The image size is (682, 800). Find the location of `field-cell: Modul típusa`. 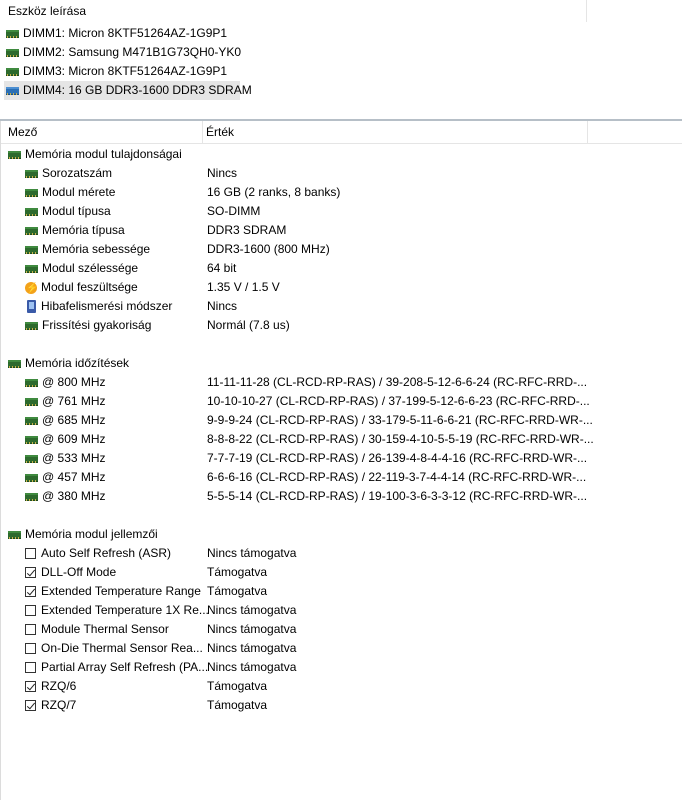

field-cell: Modul típusa is located at coordinates (68, 211).